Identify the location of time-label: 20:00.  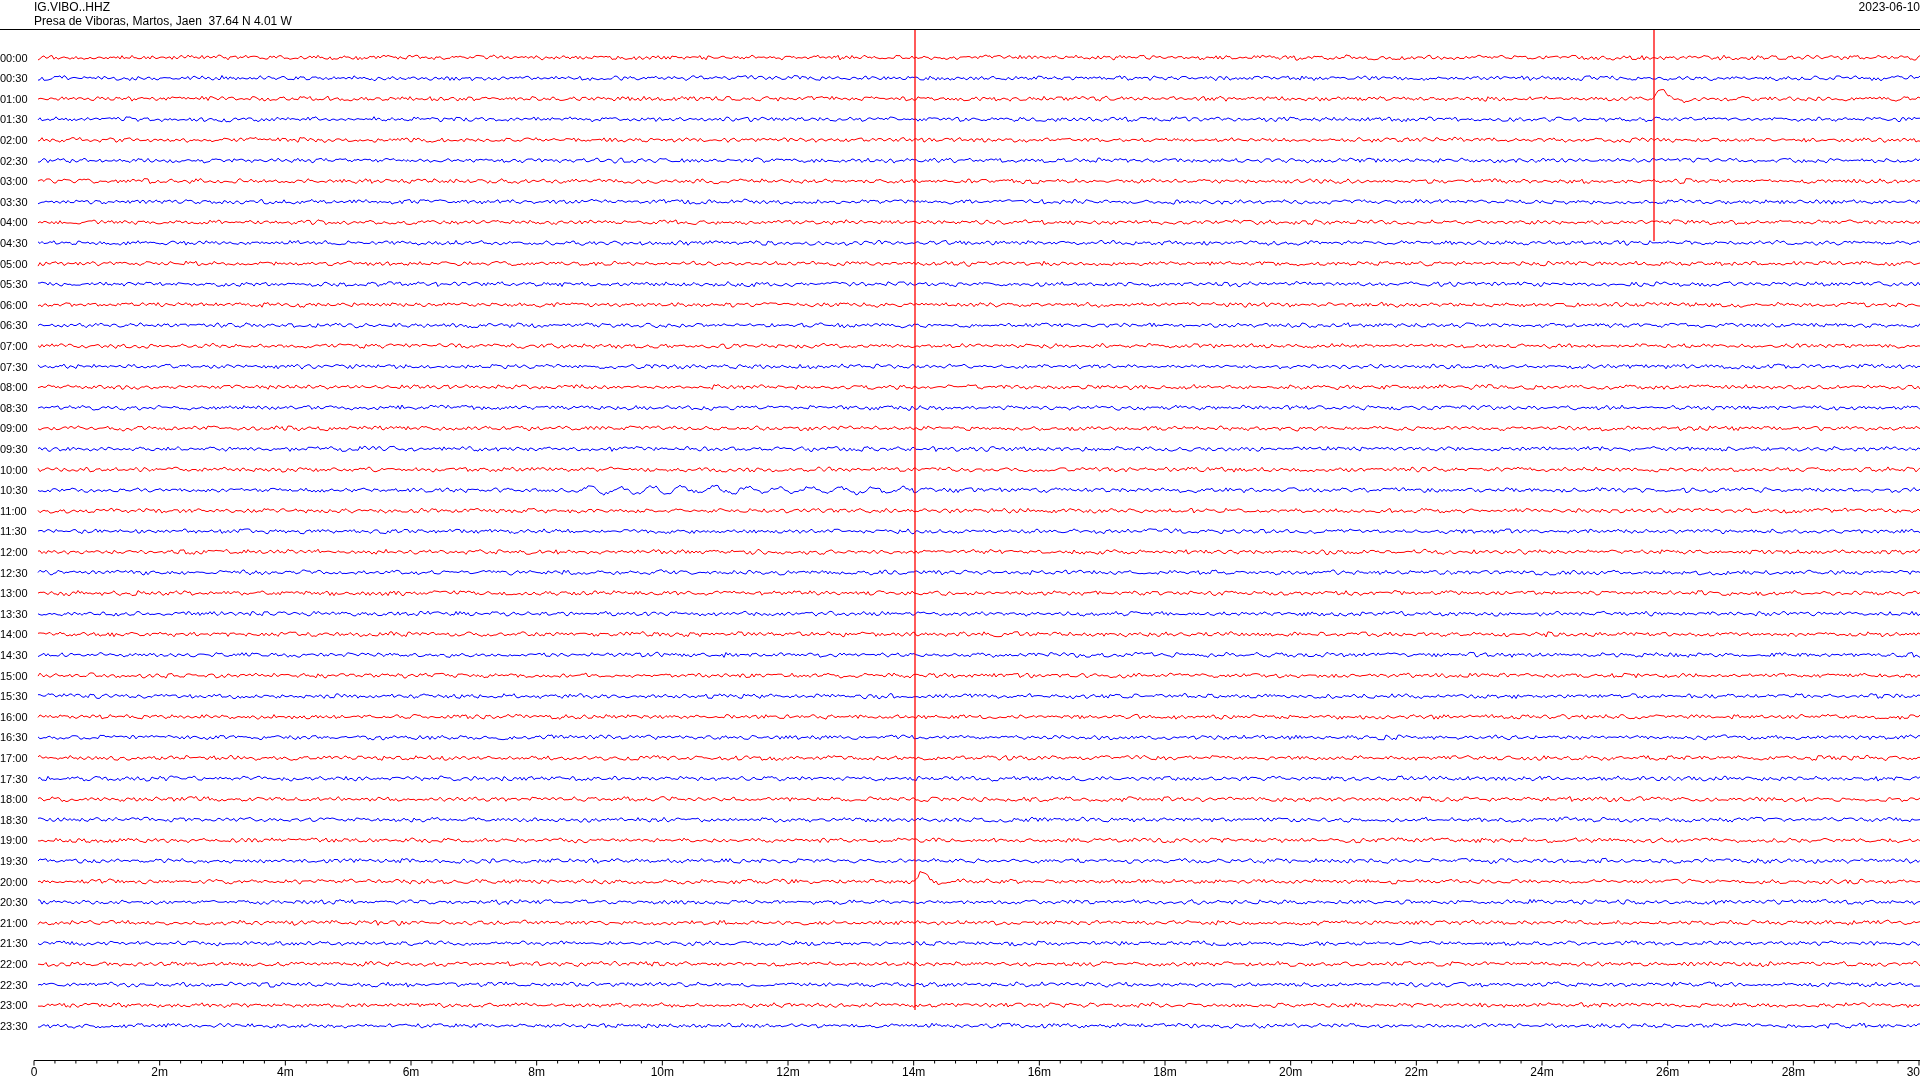
(14, 881).